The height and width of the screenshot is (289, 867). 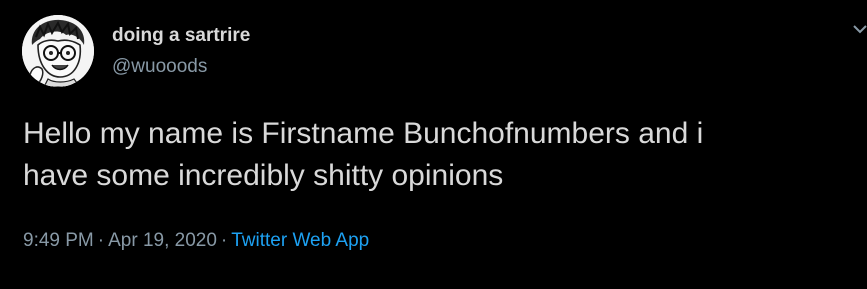 What do you see at coordinates (159, 67) in the screenshot?
I see `author-handle: @wuooods` at bounding box center [159, 67].